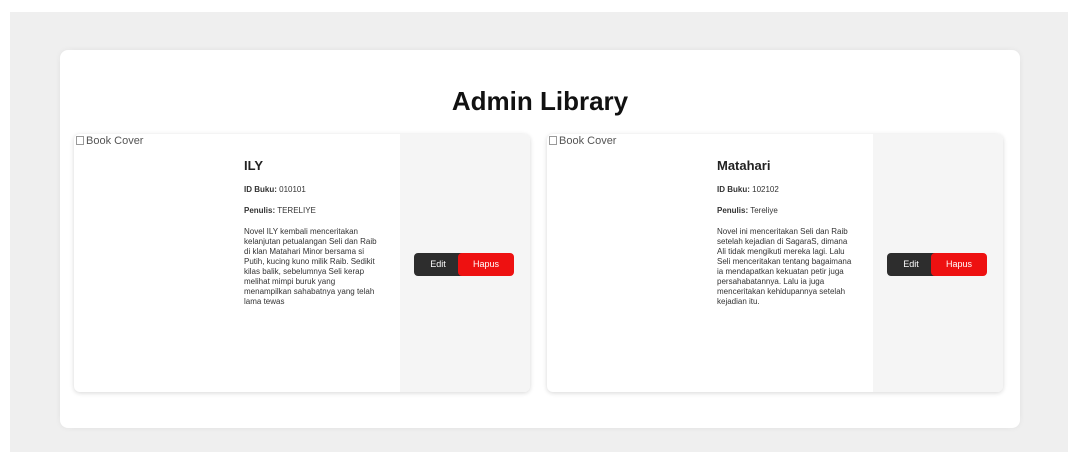 Image resolution: width=1074 pixels, height=452 pixels. What do you see at coordinates (540, 101) in the screenshot?
I see `page-title: Admin Library` at bounding box center [540, 101].